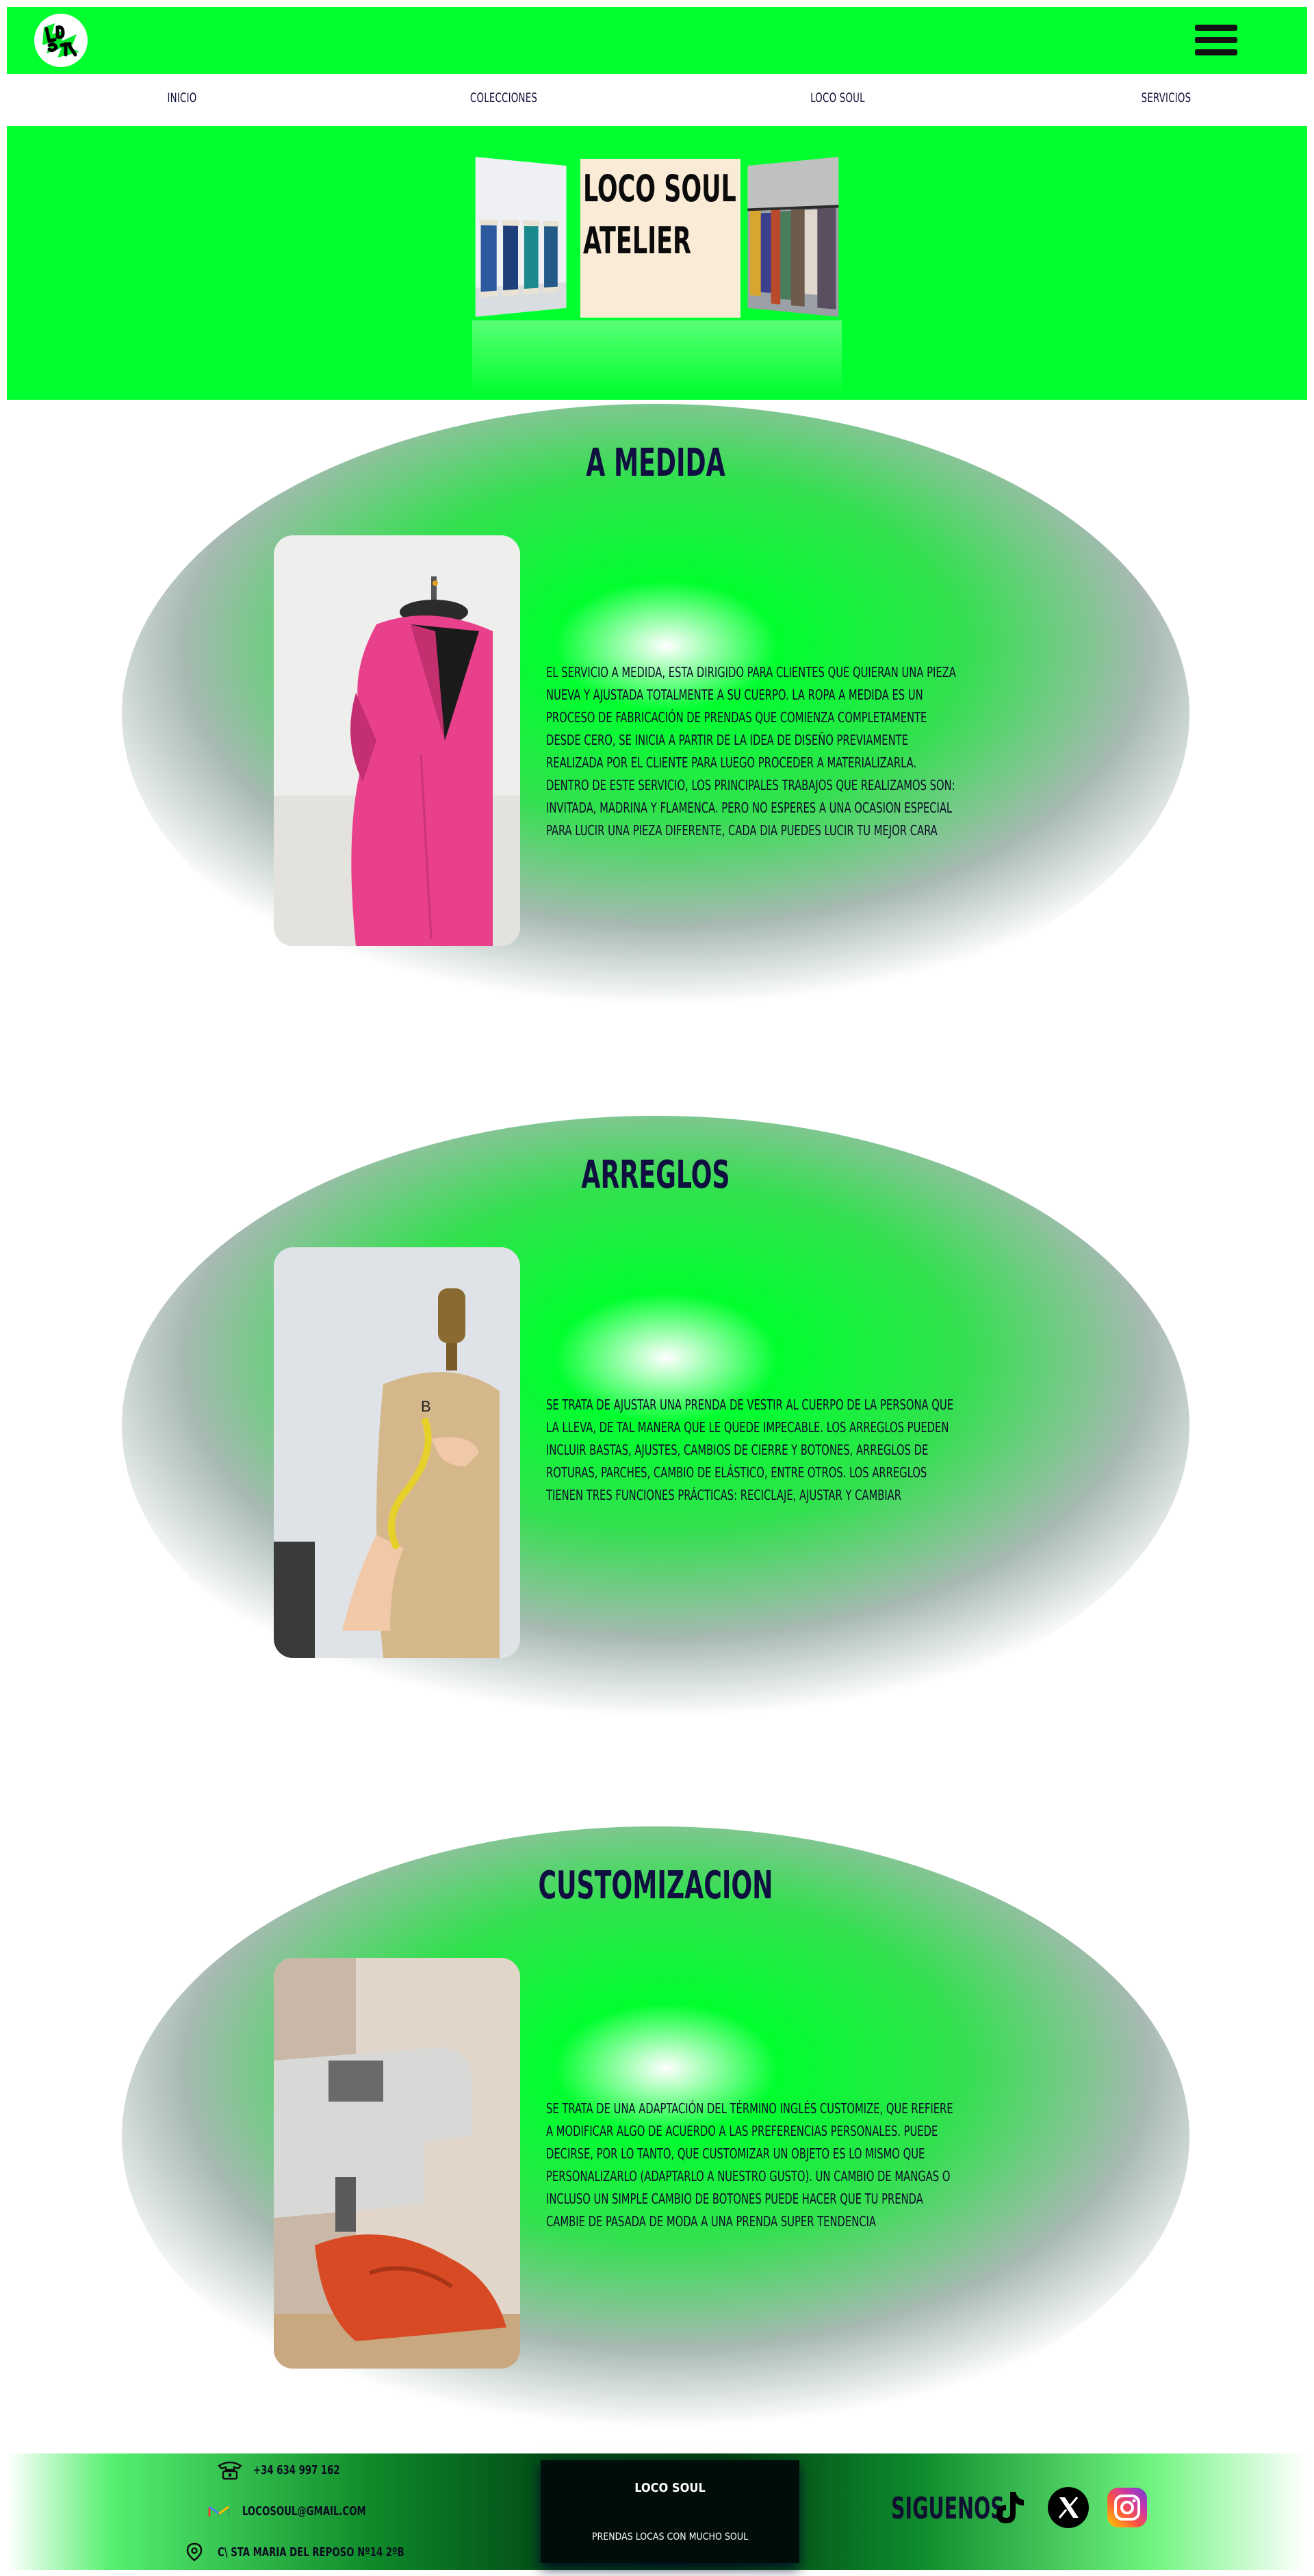 This screenshot has width=1314, height=2576. I want to click on section-title: A MEDIDA, so click(655, 463).